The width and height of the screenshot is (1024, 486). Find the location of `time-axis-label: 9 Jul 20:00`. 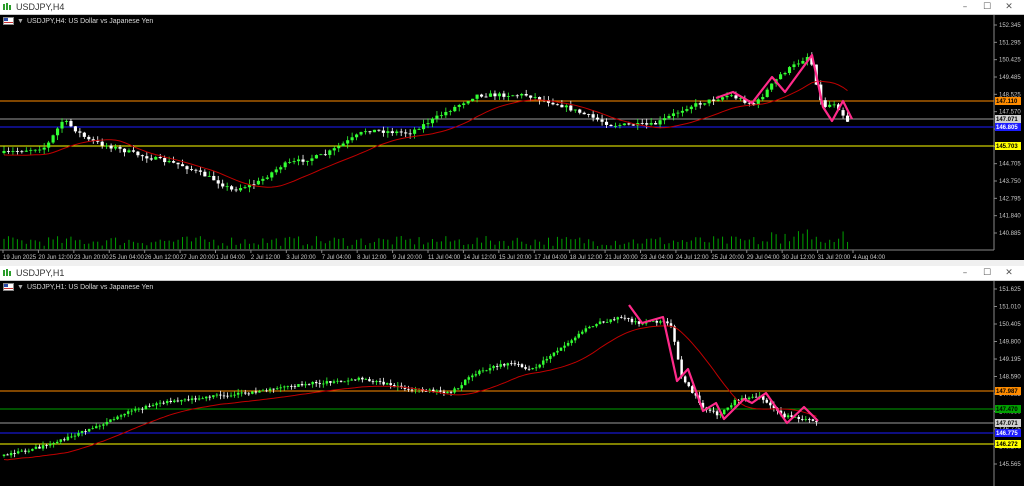

time-axis-label: 9 Jul 20:00 is located at coordinates (408, 257).